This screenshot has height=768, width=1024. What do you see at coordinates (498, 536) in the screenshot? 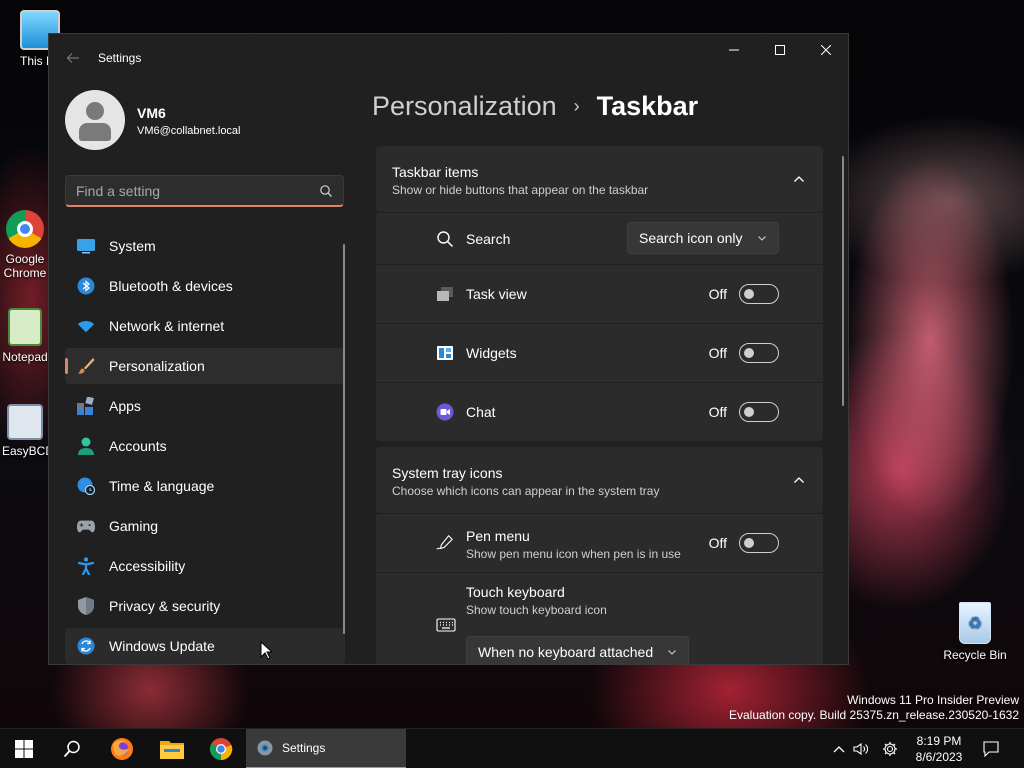
I see `setting-label: Pen menu` at bounding box center [498, 536].